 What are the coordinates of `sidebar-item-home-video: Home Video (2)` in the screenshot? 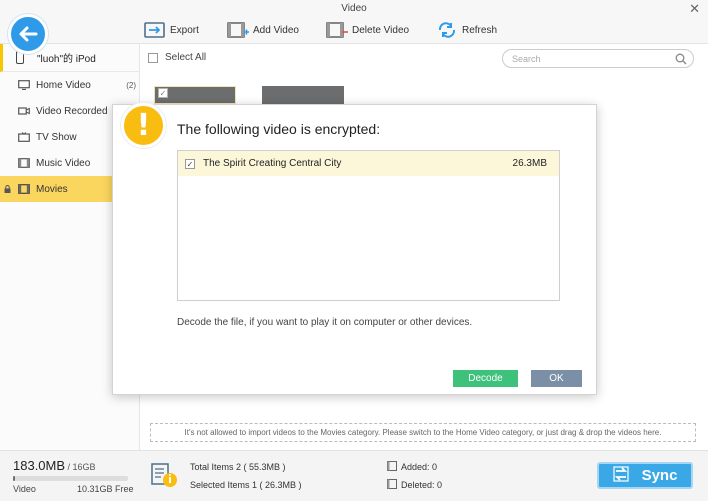 It's located at (70, 85).